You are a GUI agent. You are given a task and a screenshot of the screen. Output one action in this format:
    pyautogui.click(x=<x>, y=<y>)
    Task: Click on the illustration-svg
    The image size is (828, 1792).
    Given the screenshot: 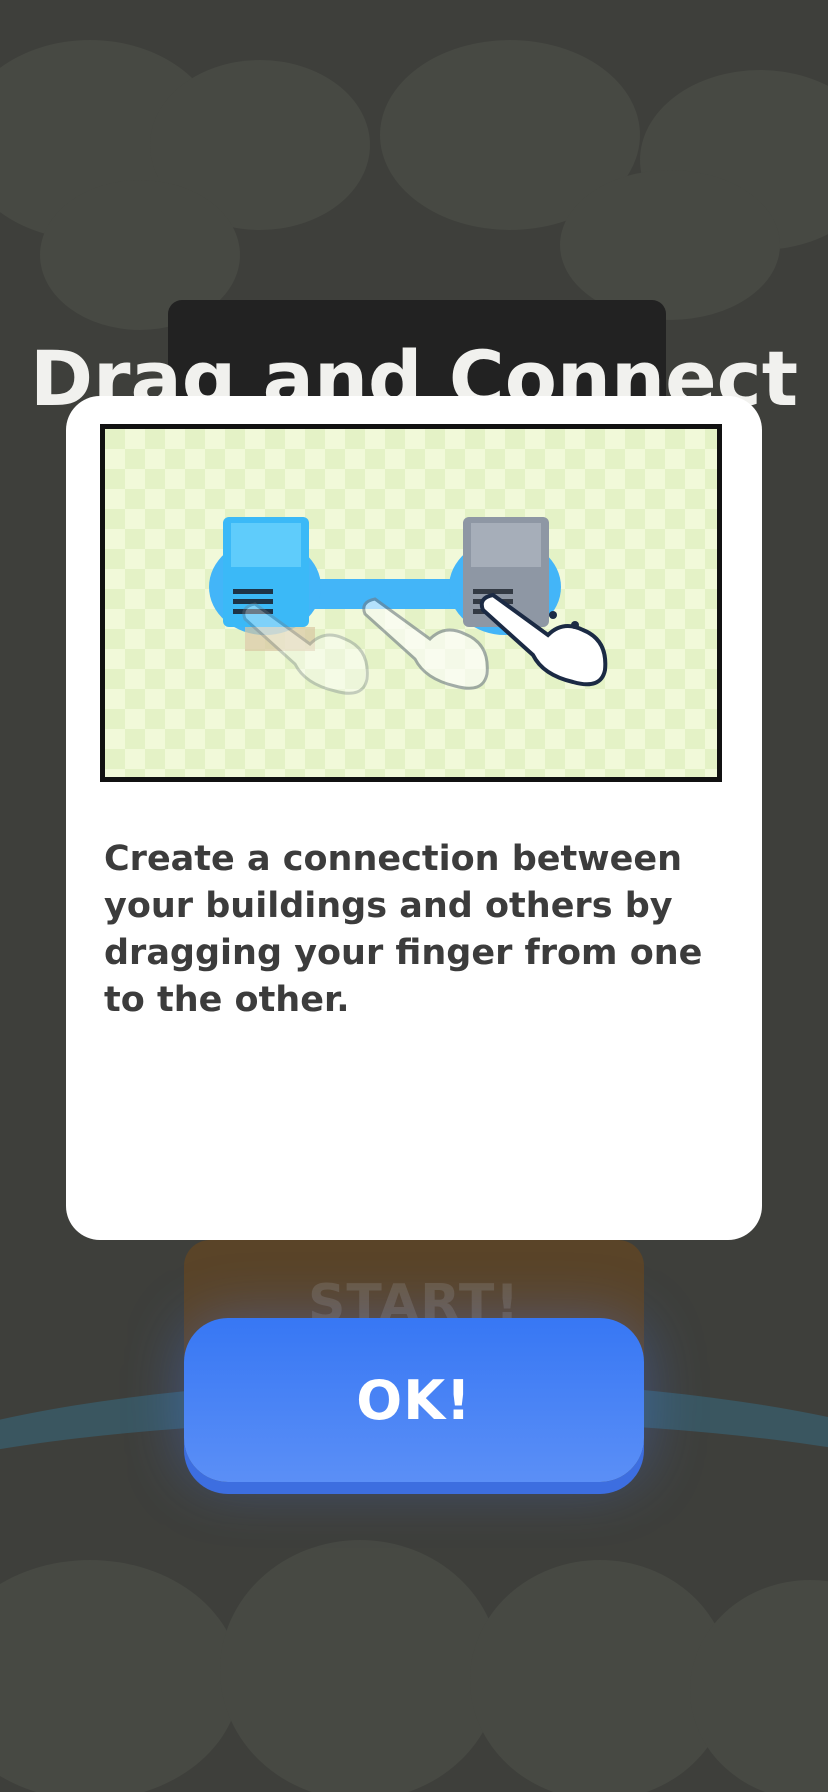 What is the action you would take?
    pyautogui.click(x=411, y=603)
    